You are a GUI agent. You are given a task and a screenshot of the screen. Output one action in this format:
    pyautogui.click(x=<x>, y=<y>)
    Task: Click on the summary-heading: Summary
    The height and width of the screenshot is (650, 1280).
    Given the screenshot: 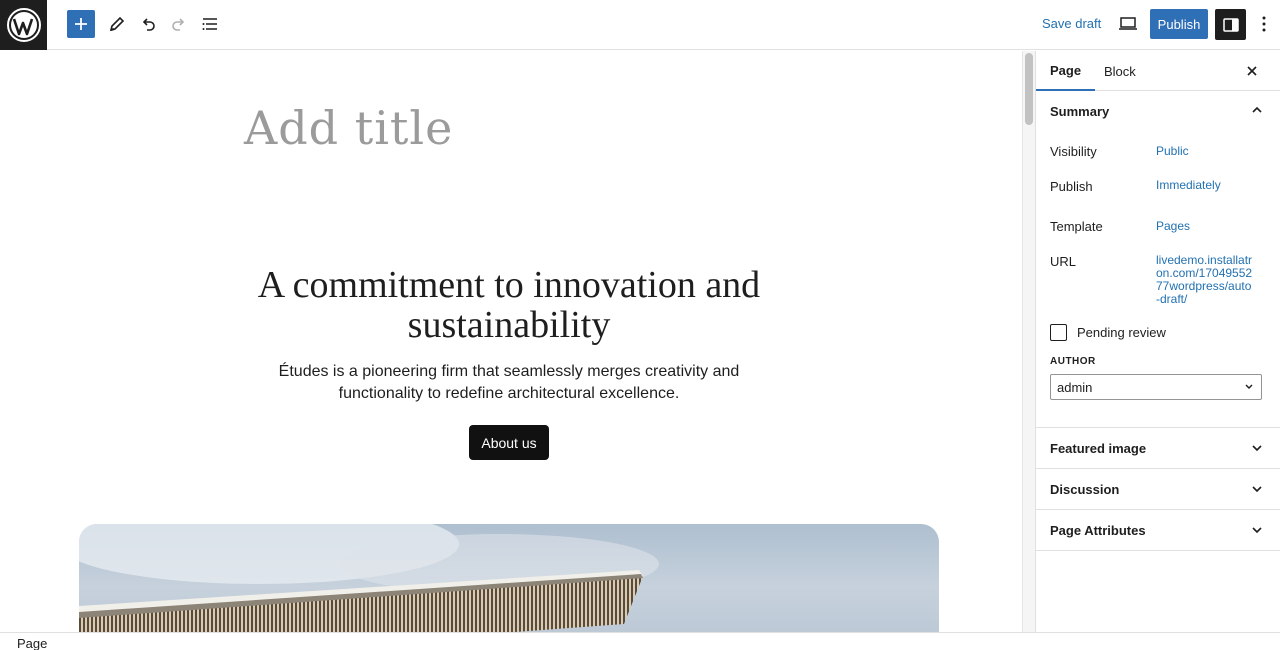 What is the action you would take?
    pyautogui.click(x=1080, y=111)
    